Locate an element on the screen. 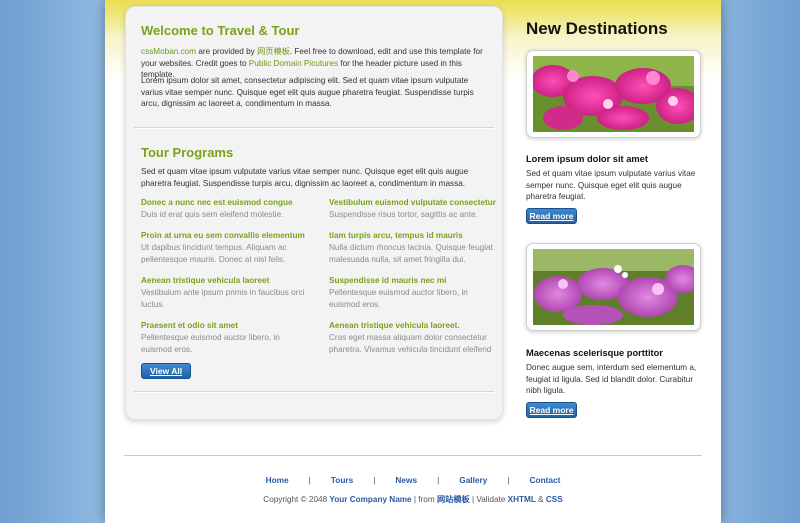 Image resolution: width=800 pixels, height=523 pixels. company-name-link: Your Company Name is located at coordinates (370, 499).